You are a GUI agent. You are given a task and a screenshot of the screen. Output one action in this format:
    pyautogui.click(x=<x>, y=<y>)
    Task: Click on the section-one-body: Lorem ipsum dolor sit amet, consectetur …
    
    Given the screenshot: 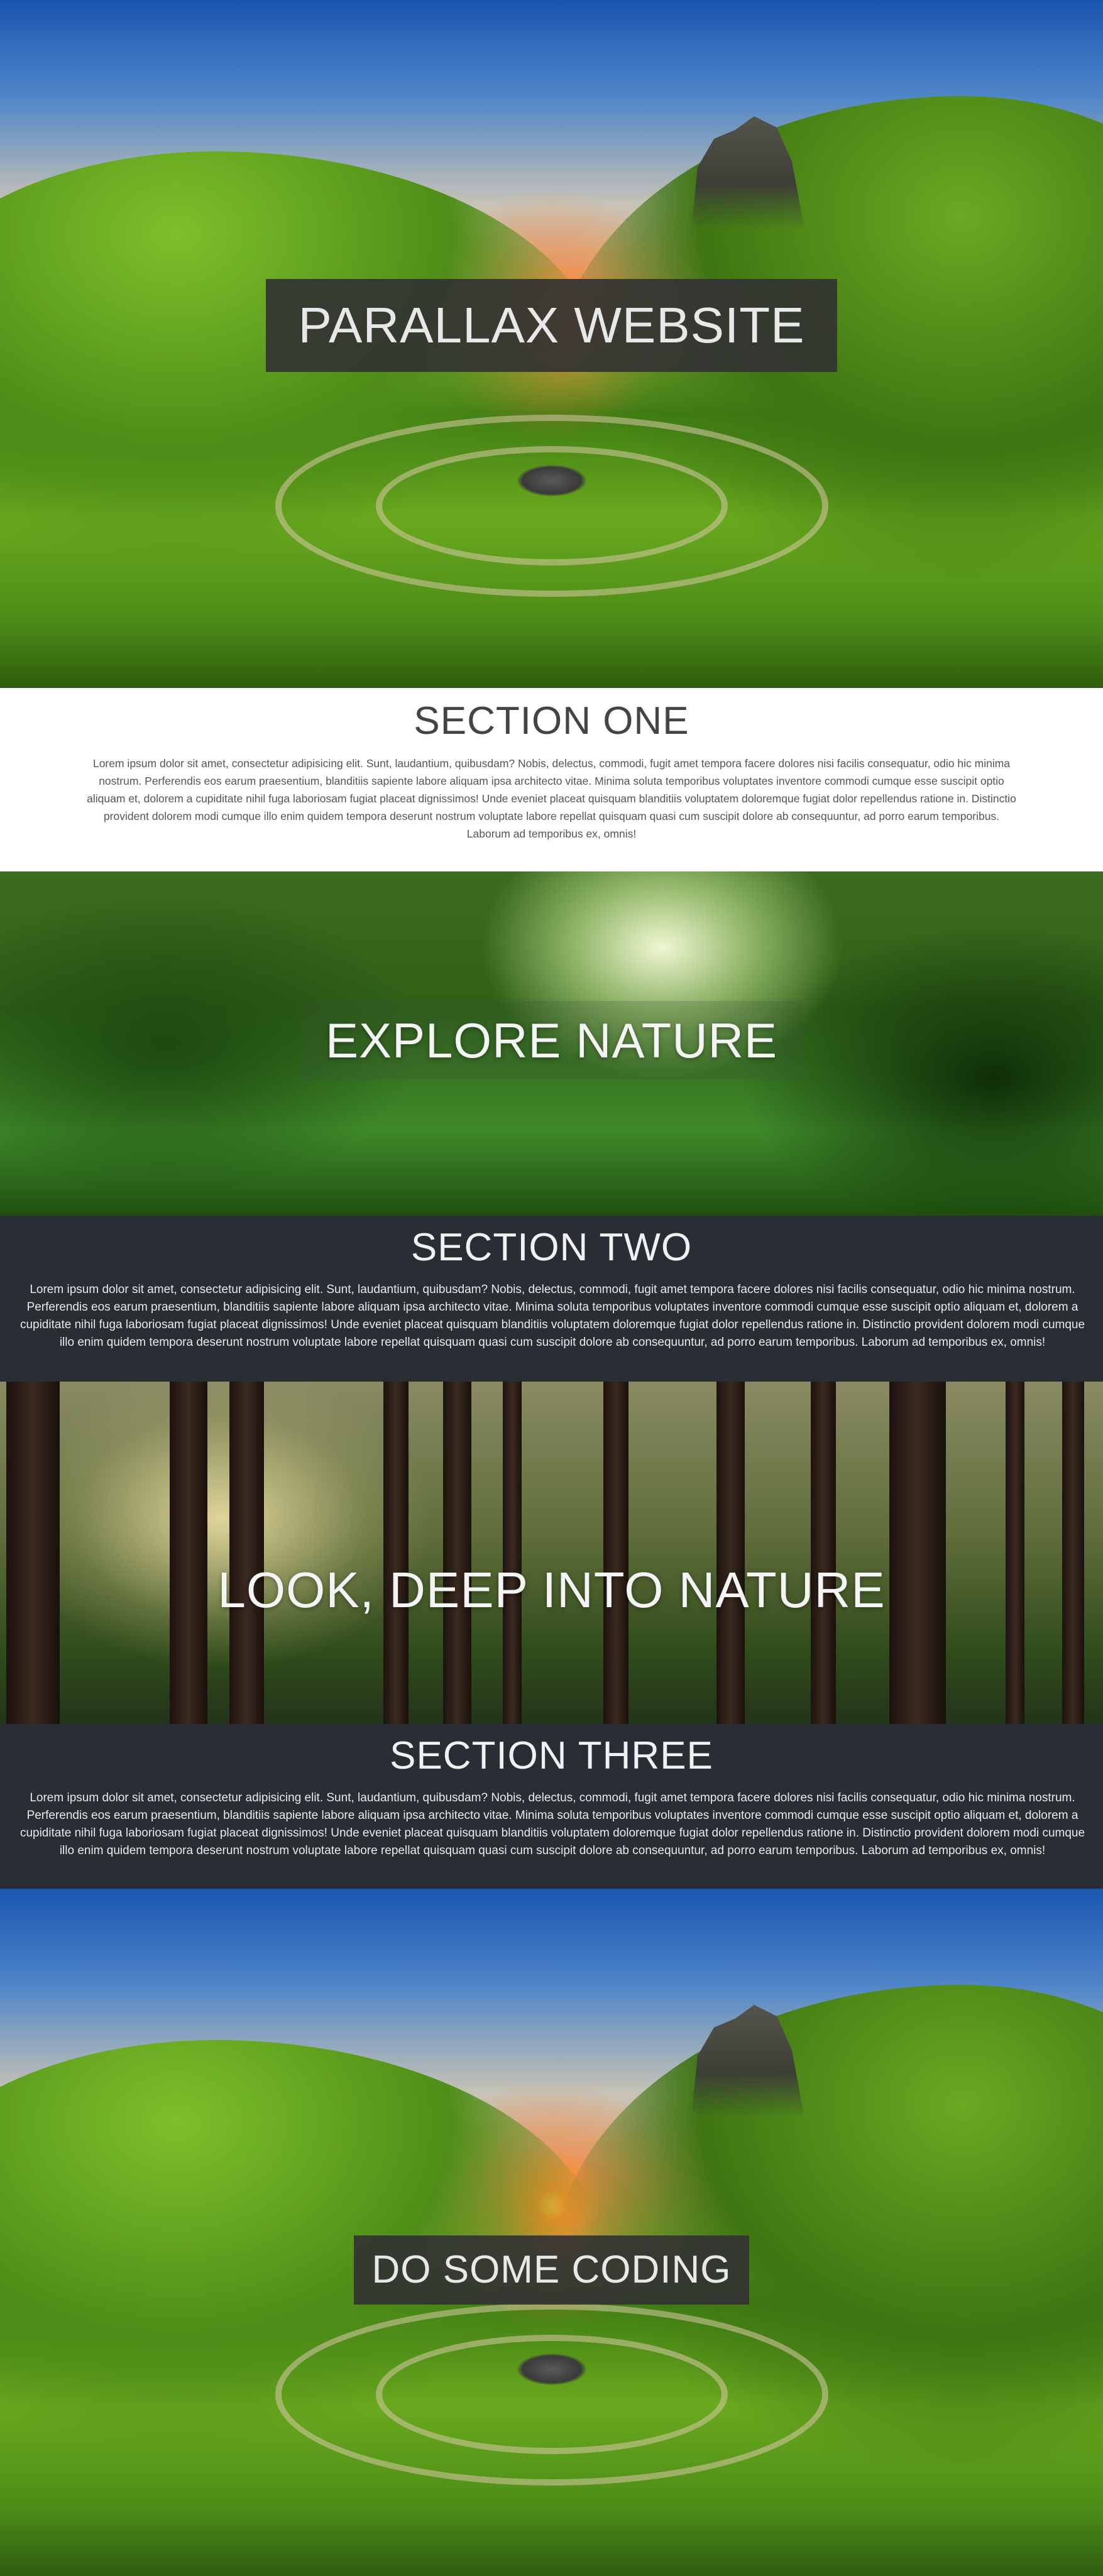 What is the action you would take?
    pyautogui.click(x=551, y=798)
    